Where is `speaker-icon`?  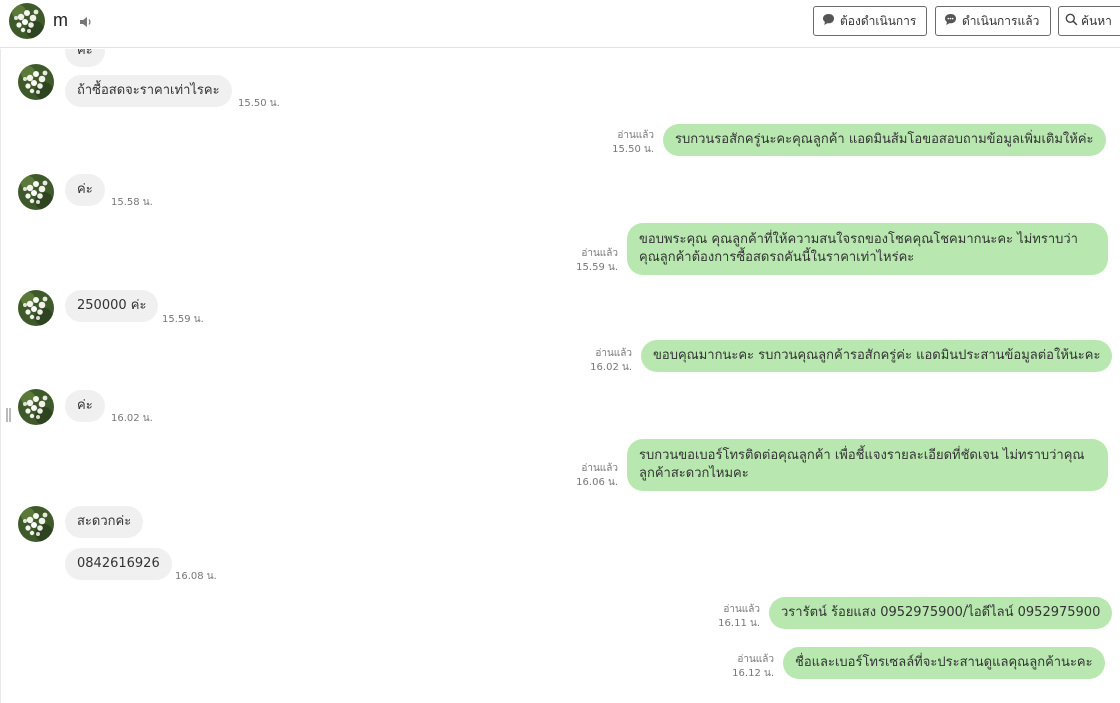 speaker-icon is located at coordinates (86, 21).